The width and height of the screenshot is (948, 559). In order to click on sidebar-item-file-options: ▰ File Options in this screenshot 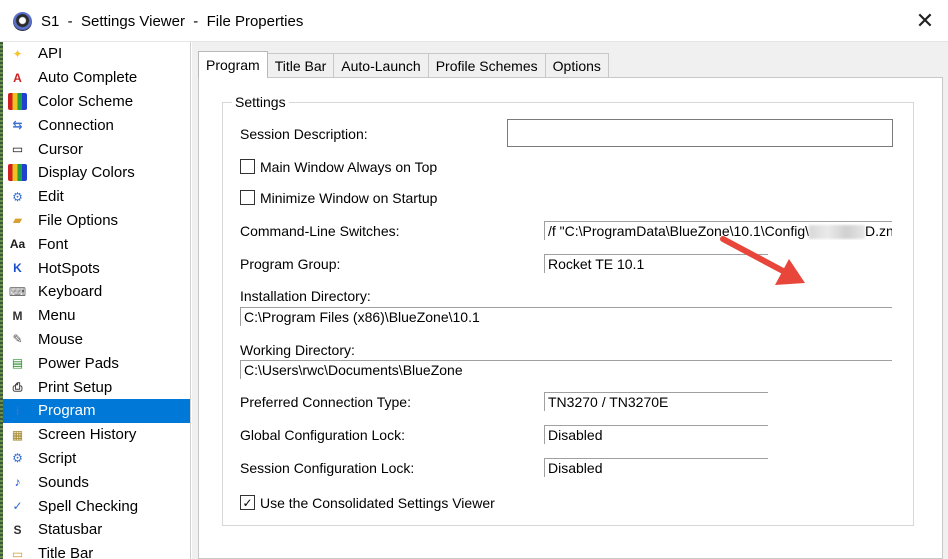, I will do `click(95, 221)`.